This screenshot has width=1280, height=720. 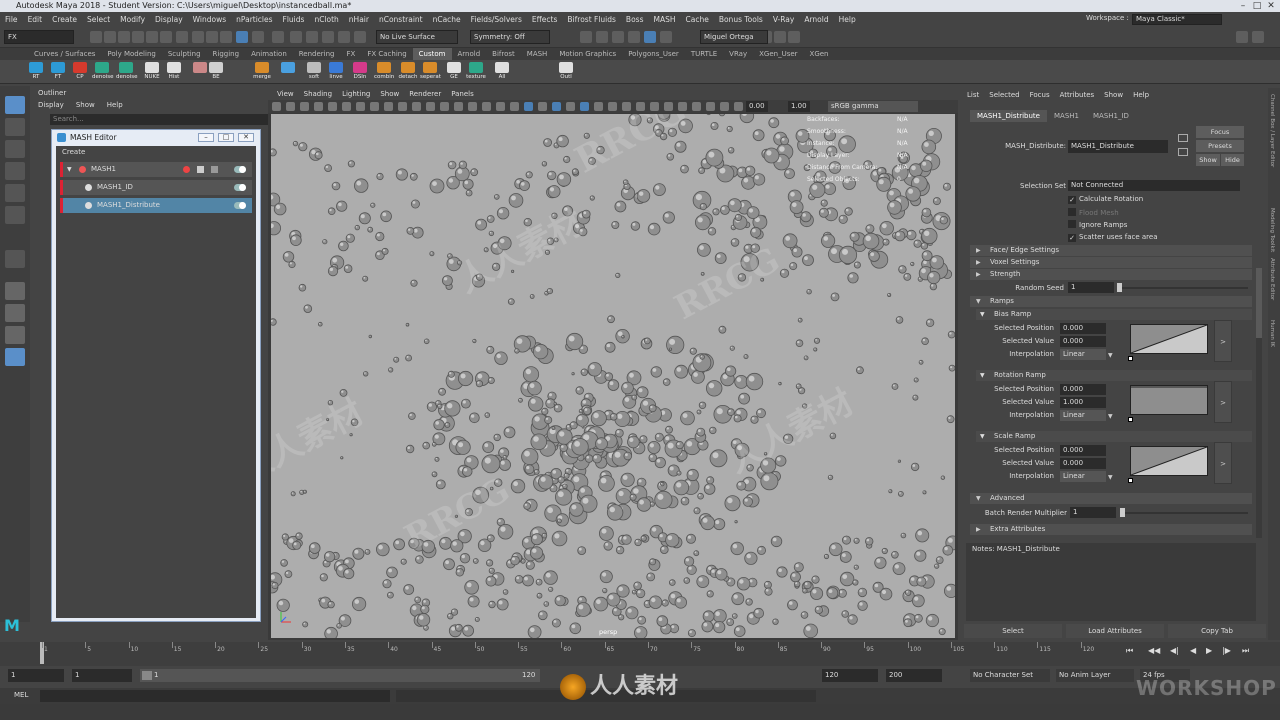 I want to click on shelf-button: combin, so click(x=384, y=72).